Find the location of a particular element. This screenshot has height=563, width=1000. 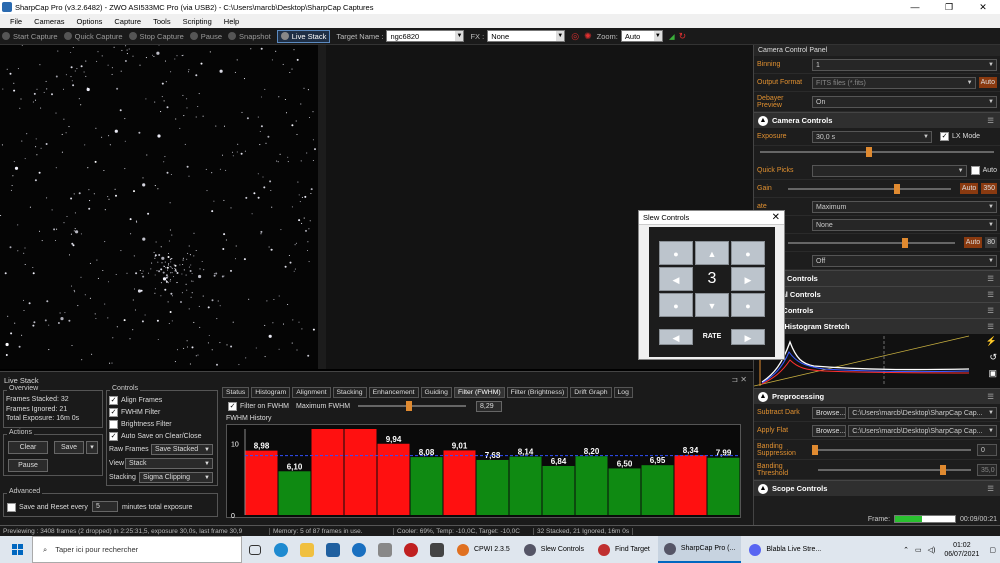

rate-select: Maximum ▼ is located at coordinates (904, 206).